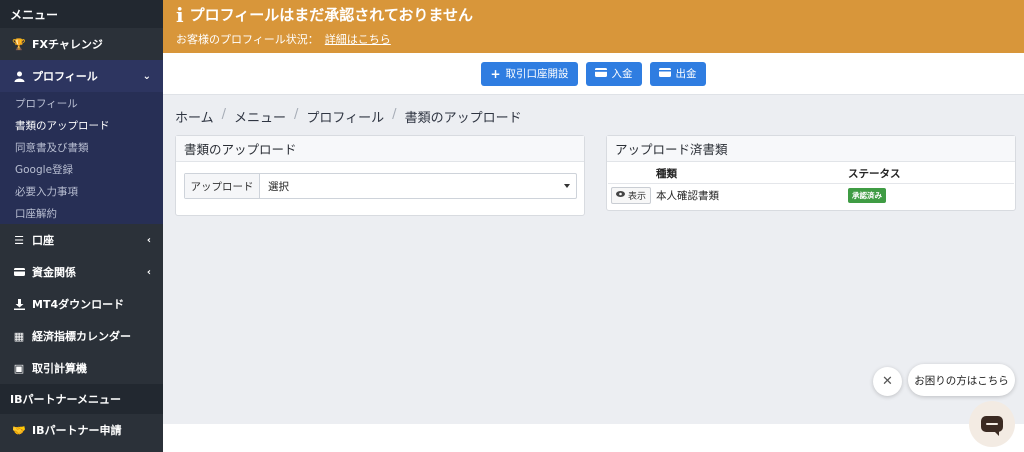  Describe the element at coordinates (180, 14) in the screenshot. I see `info-icon: i` at that location.